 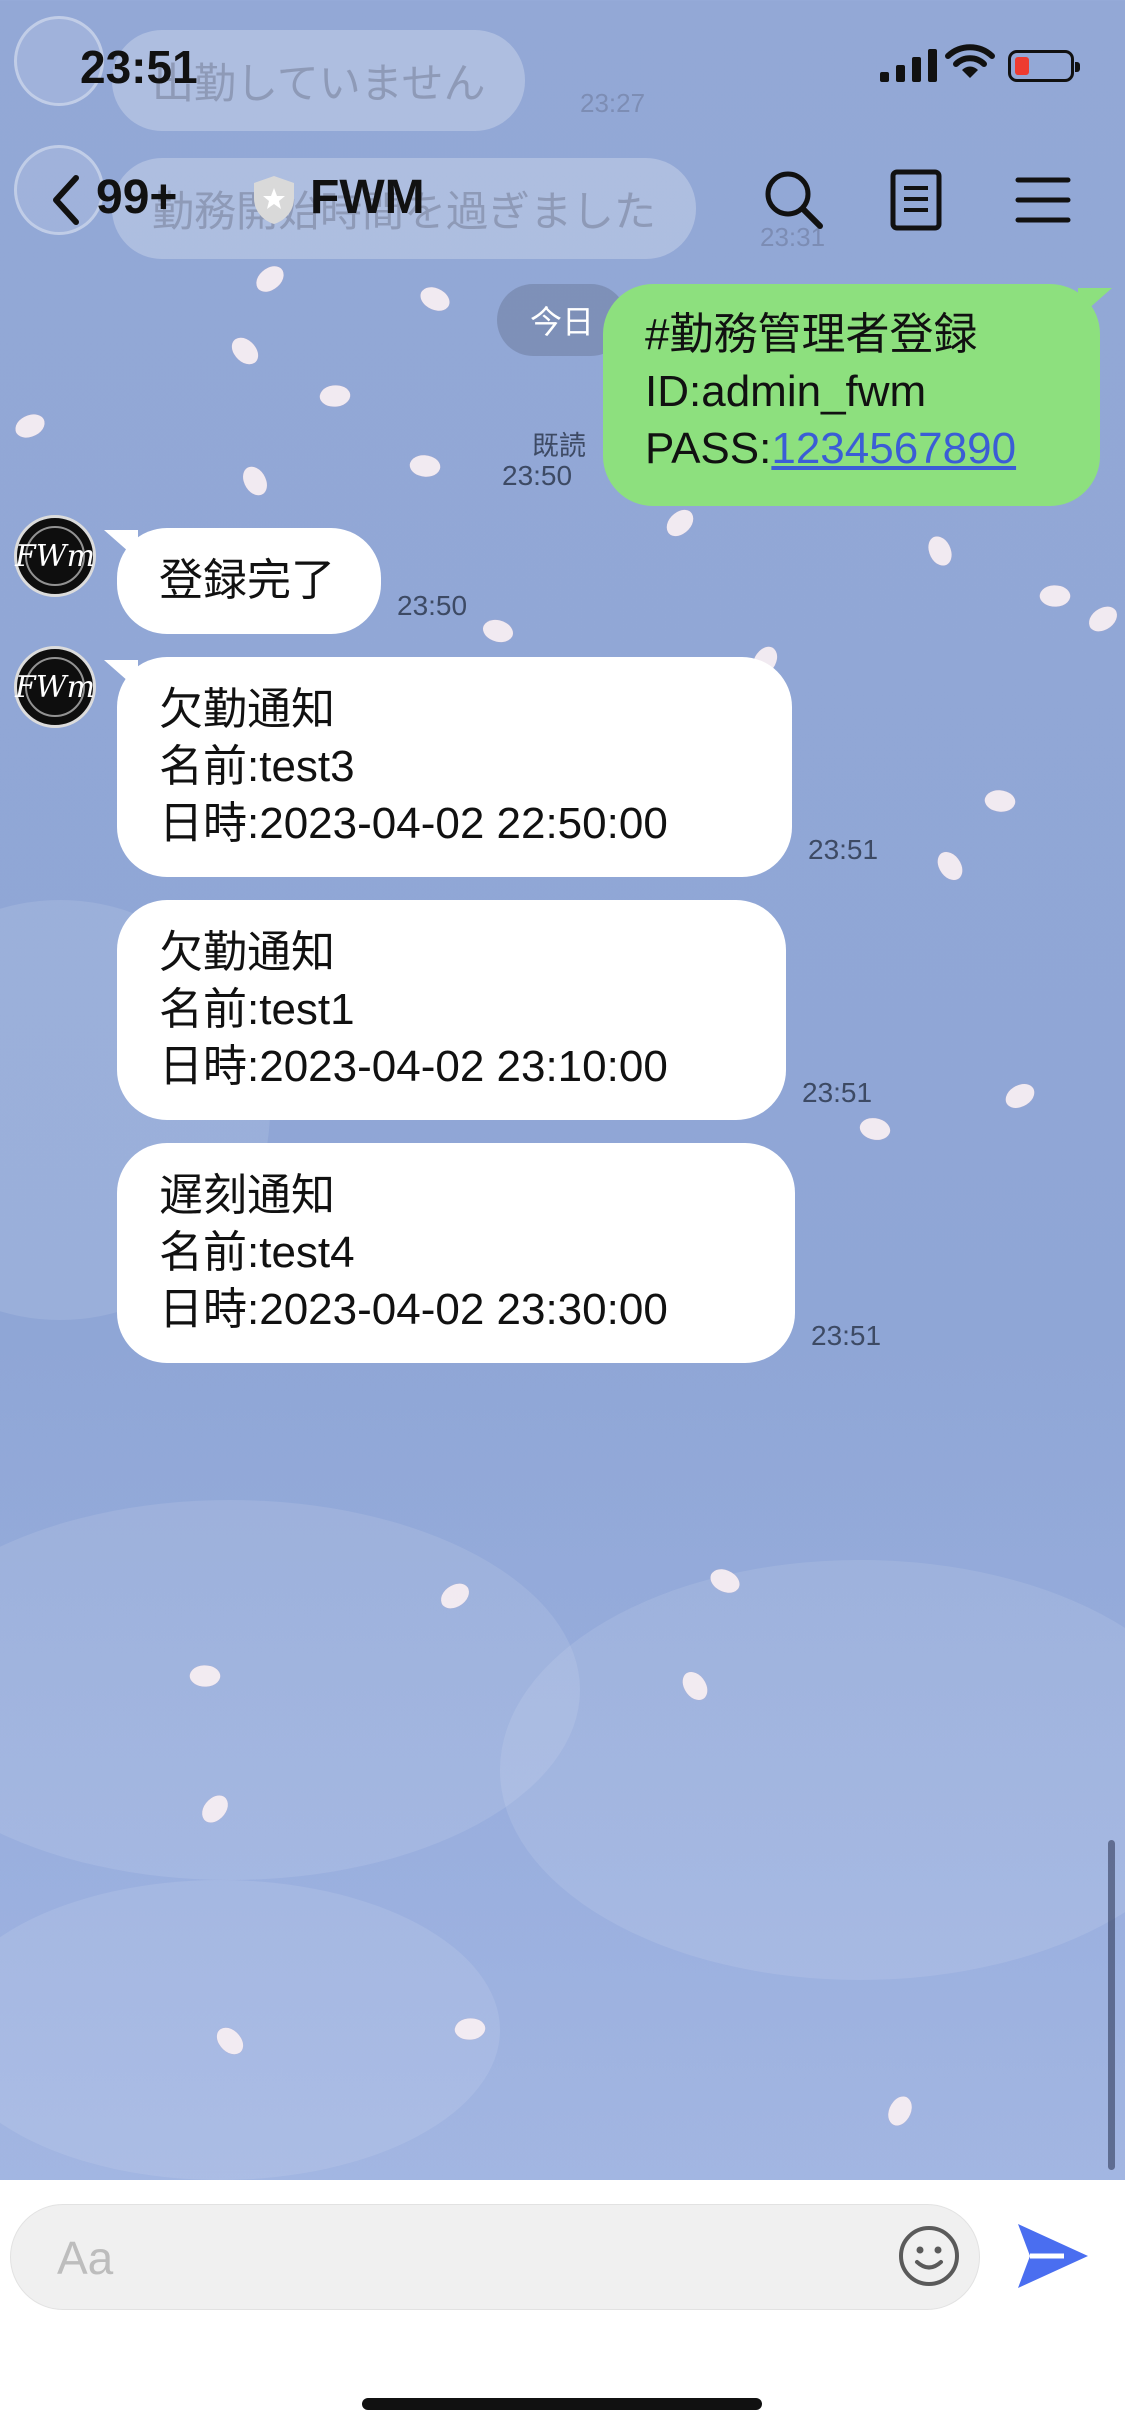 What do you see at coordinates (274, 200) in the screenshot?
I see `shield-icon` at bounding box center [274, 200].